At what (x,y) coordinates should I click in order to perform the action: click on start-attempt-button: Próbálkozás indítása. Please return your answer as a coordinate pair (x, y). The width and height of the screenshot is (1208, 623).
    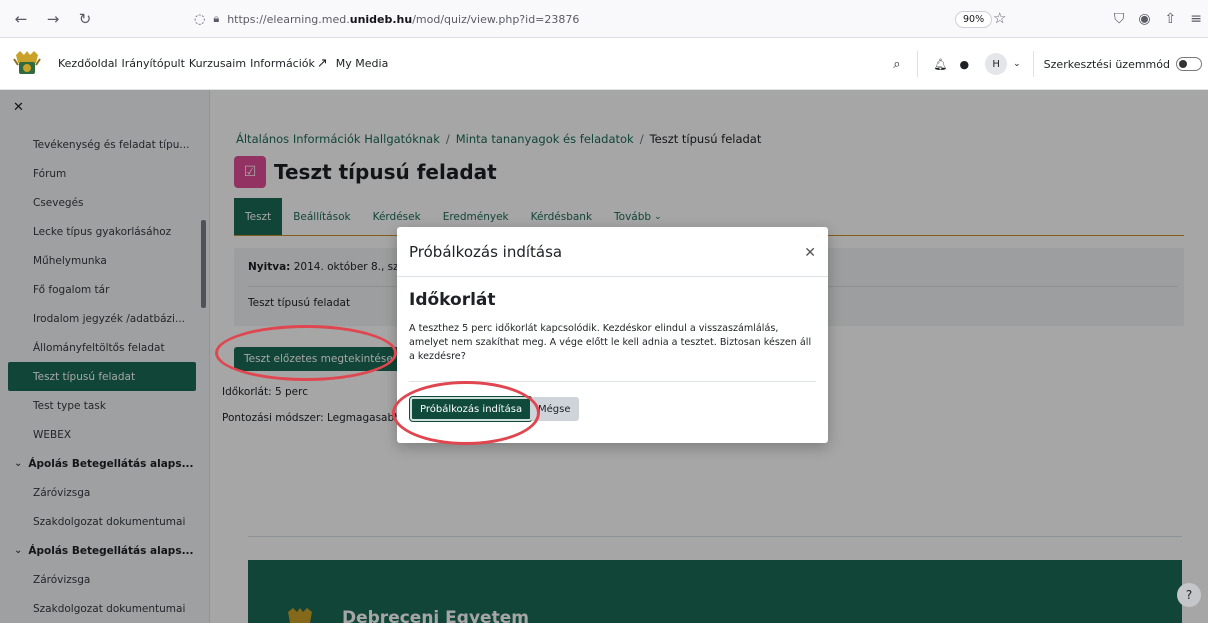
    Looking at the image, I should click on (471, 409).